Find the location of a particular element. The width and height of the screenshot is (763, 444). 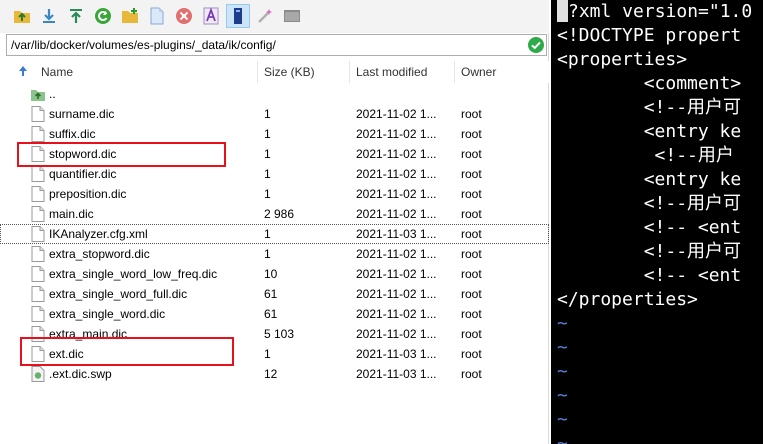

terminal-line: ?xml version="1.0 is located at coordinates (660, 11).